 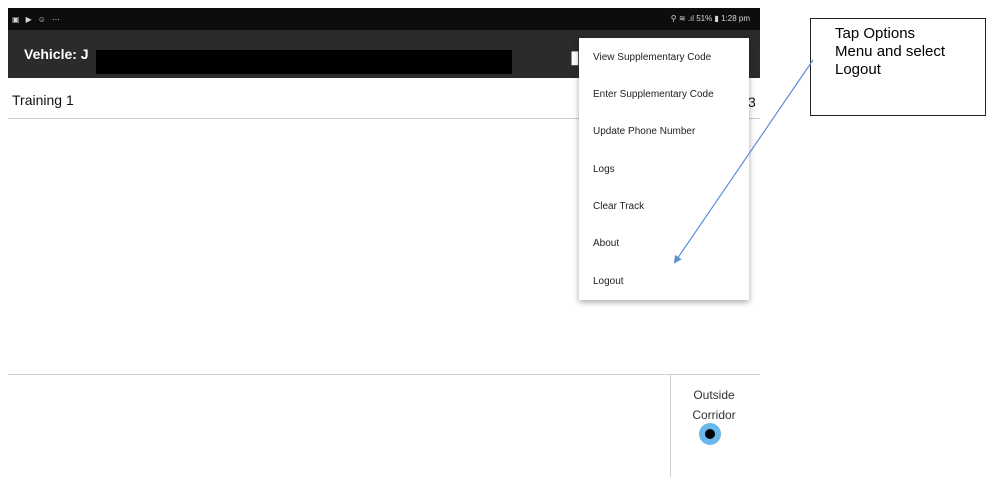 What do you see at coordinates (56, 19) in the screenshot?
I see `ellipsis-icon: ⋯` at bounding box center [56, 19].